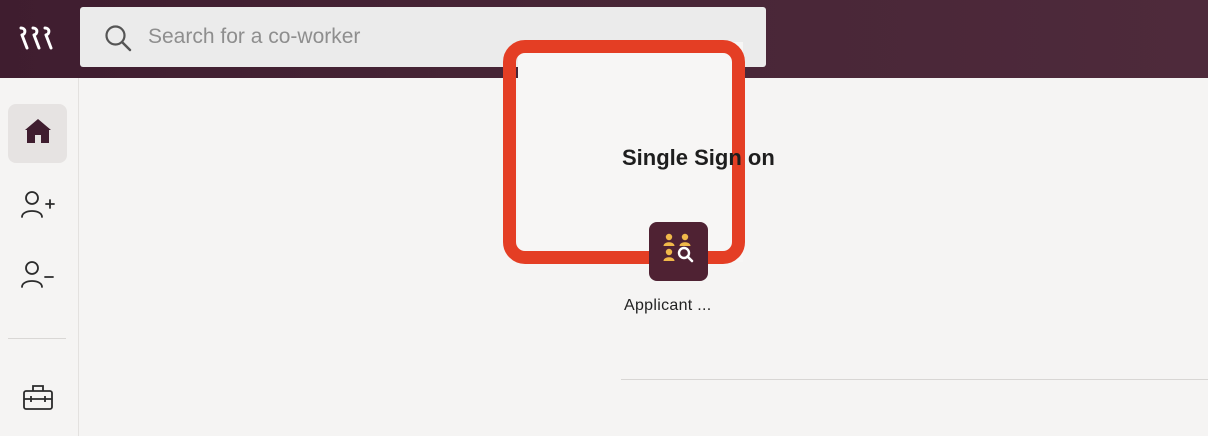  What do you see at coordinates (118, 38) in the screenshot?
I see `search-icon` at bounding box center [118, 38].